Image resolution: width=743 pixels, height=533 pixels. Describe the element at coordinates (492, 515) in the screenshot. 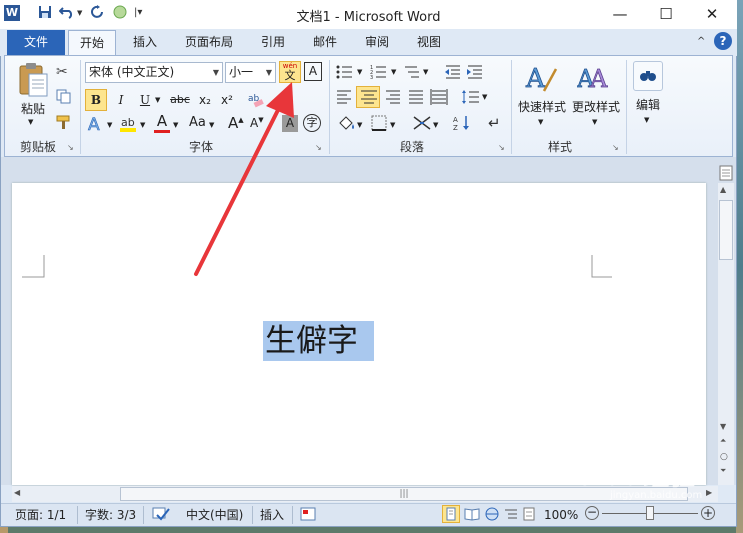

I see `web-layout-icon` at that location.